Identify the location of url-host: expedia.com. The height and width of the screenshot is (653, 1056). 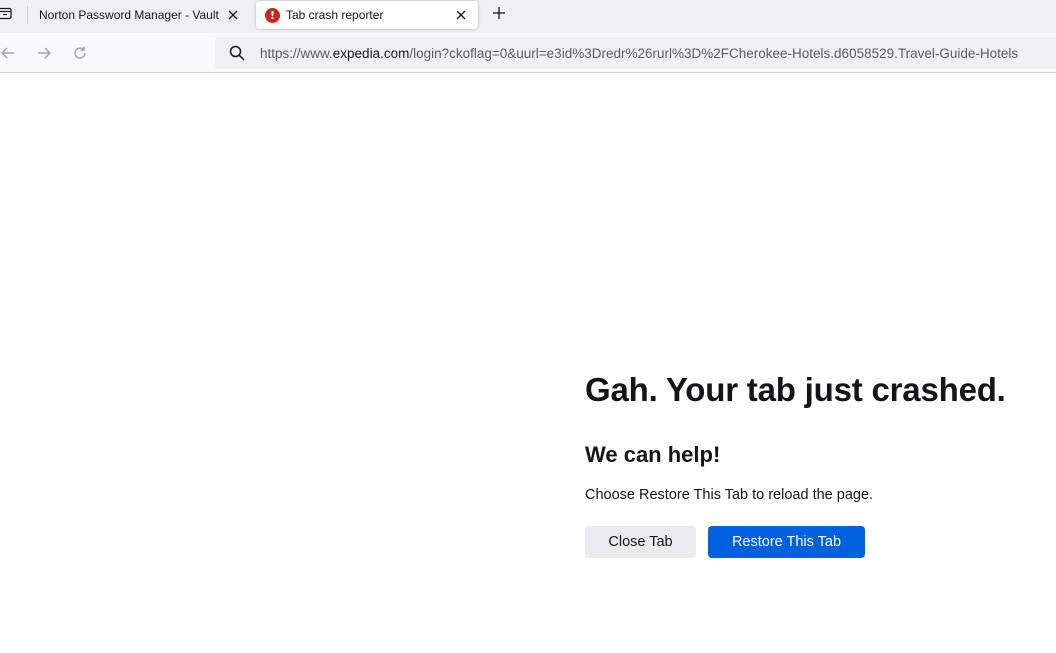
(371, 53).